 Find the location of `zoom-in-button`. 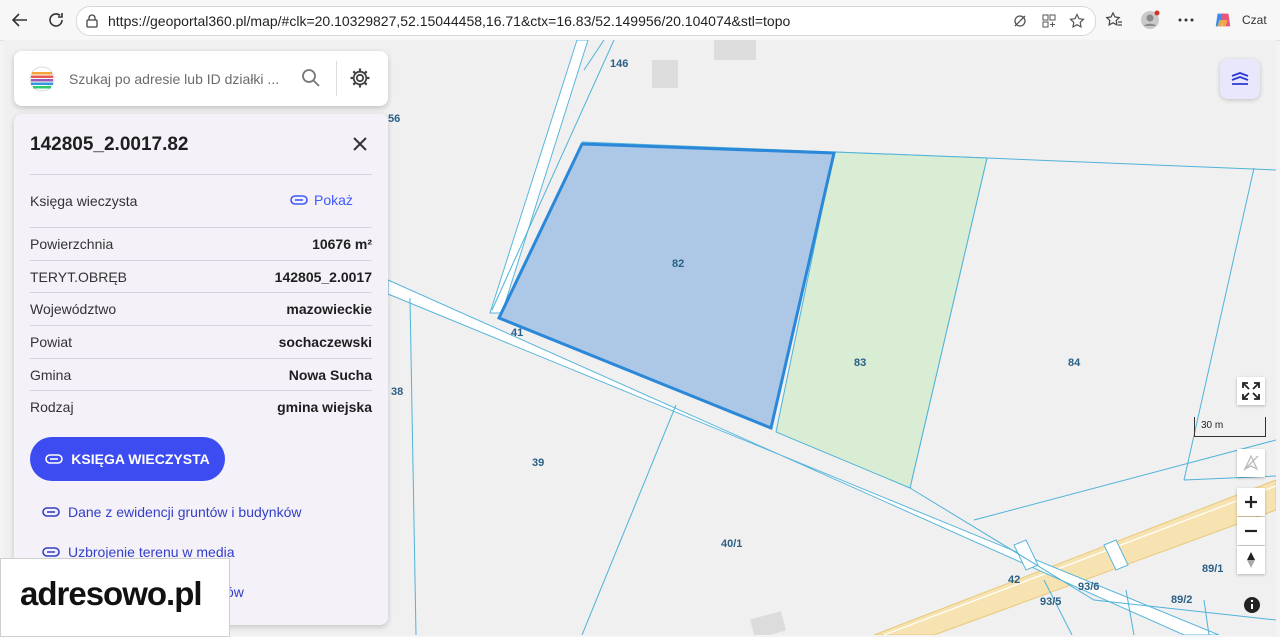

zoom-in-button is located at coordinates (1251, 502).